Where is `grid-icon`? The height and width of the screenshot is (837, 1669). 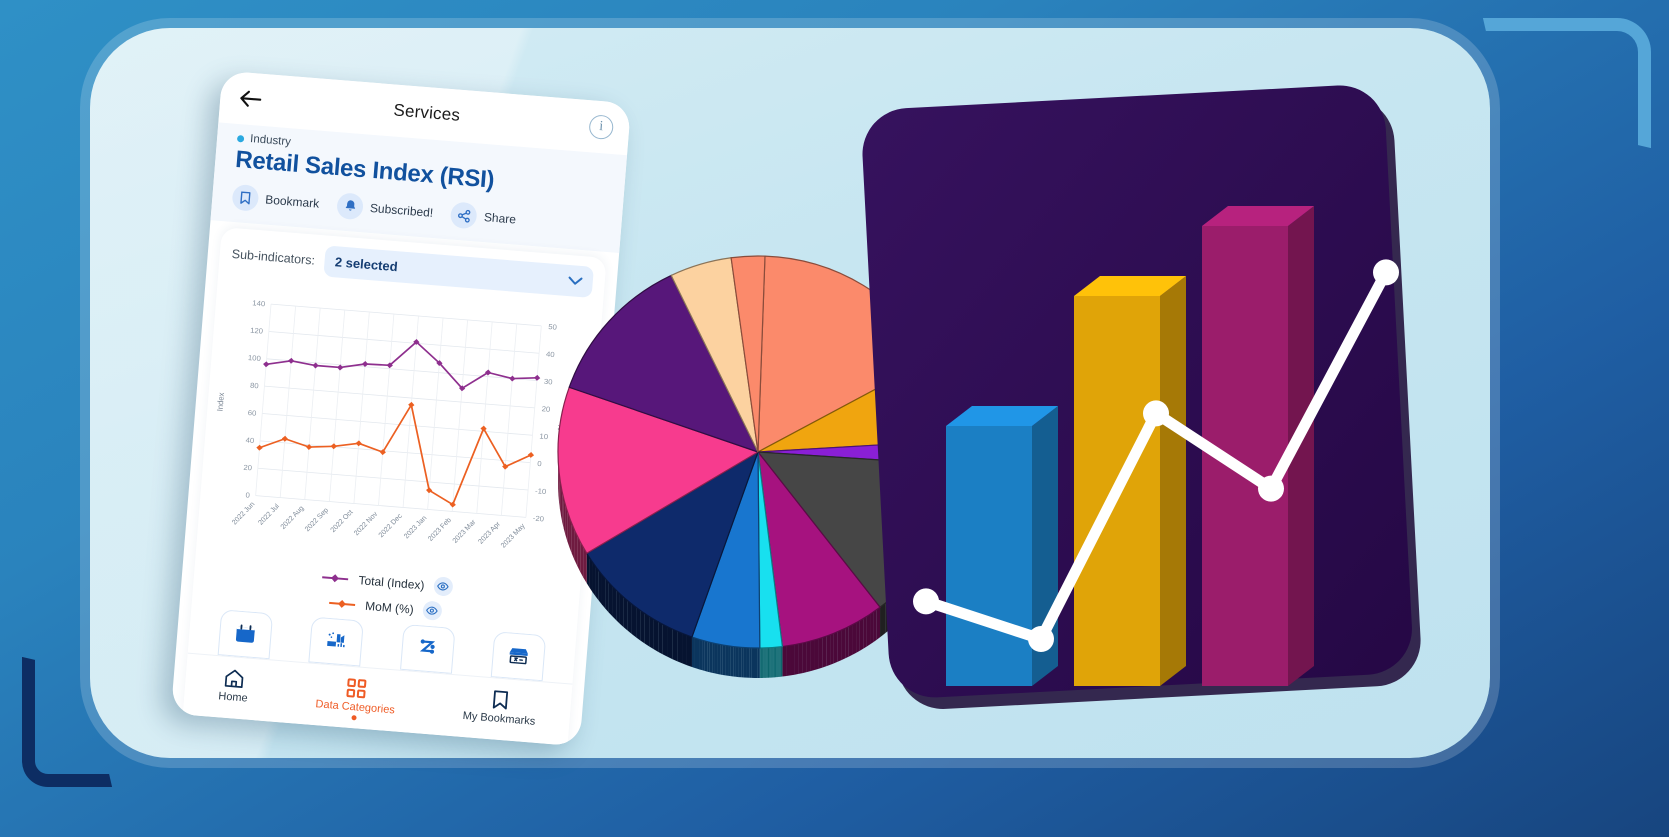
grid-icon is located at coordinates (357, 689).